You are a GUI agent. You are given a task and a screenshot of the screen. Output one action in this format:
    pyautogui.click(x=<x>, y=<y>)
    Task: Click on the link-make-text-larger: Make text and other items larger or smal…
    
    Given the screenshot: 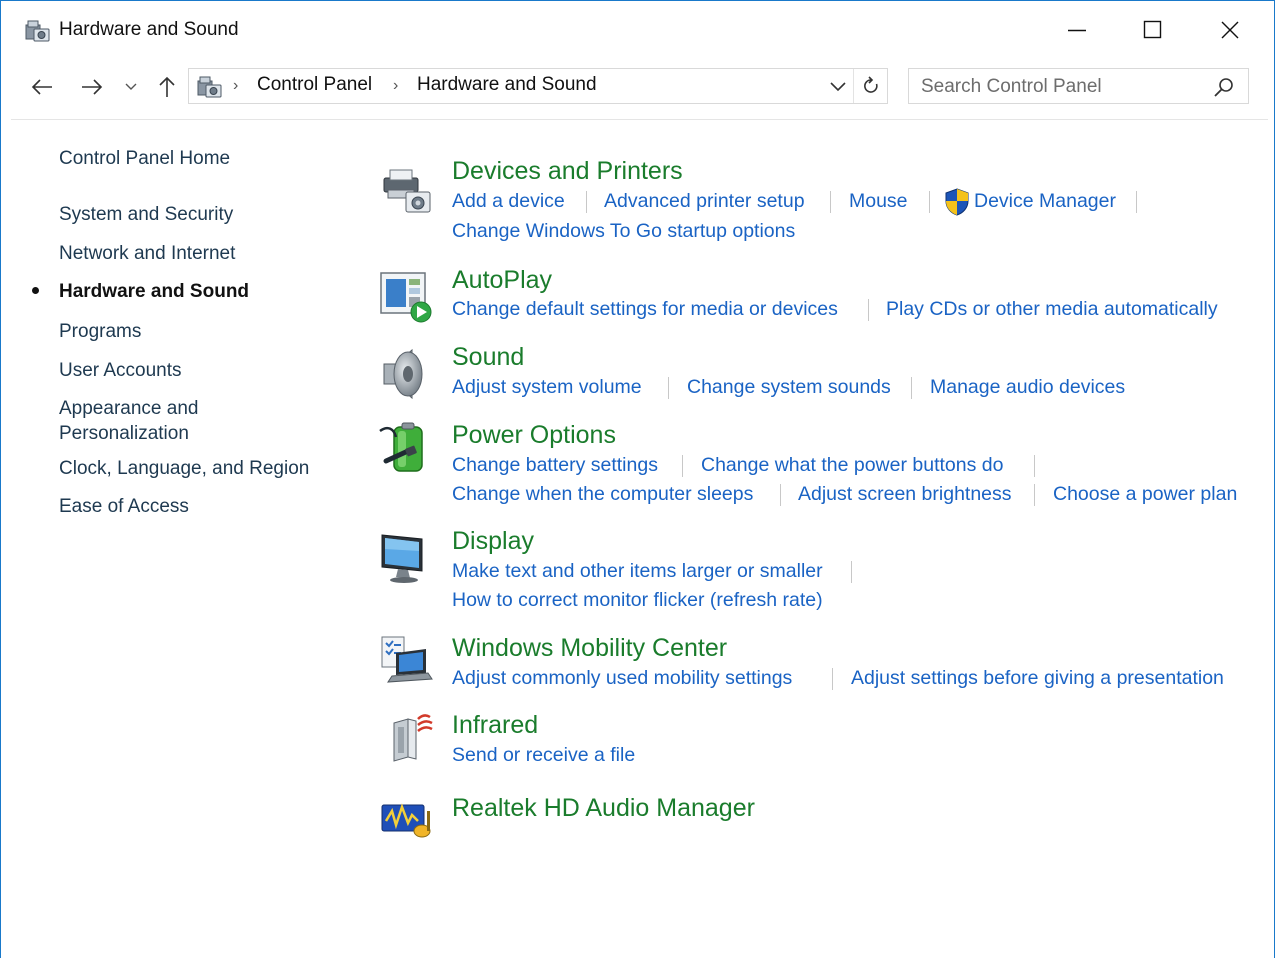 What is the action you would take?
    pyautogui.click(x=637, y=571)
    